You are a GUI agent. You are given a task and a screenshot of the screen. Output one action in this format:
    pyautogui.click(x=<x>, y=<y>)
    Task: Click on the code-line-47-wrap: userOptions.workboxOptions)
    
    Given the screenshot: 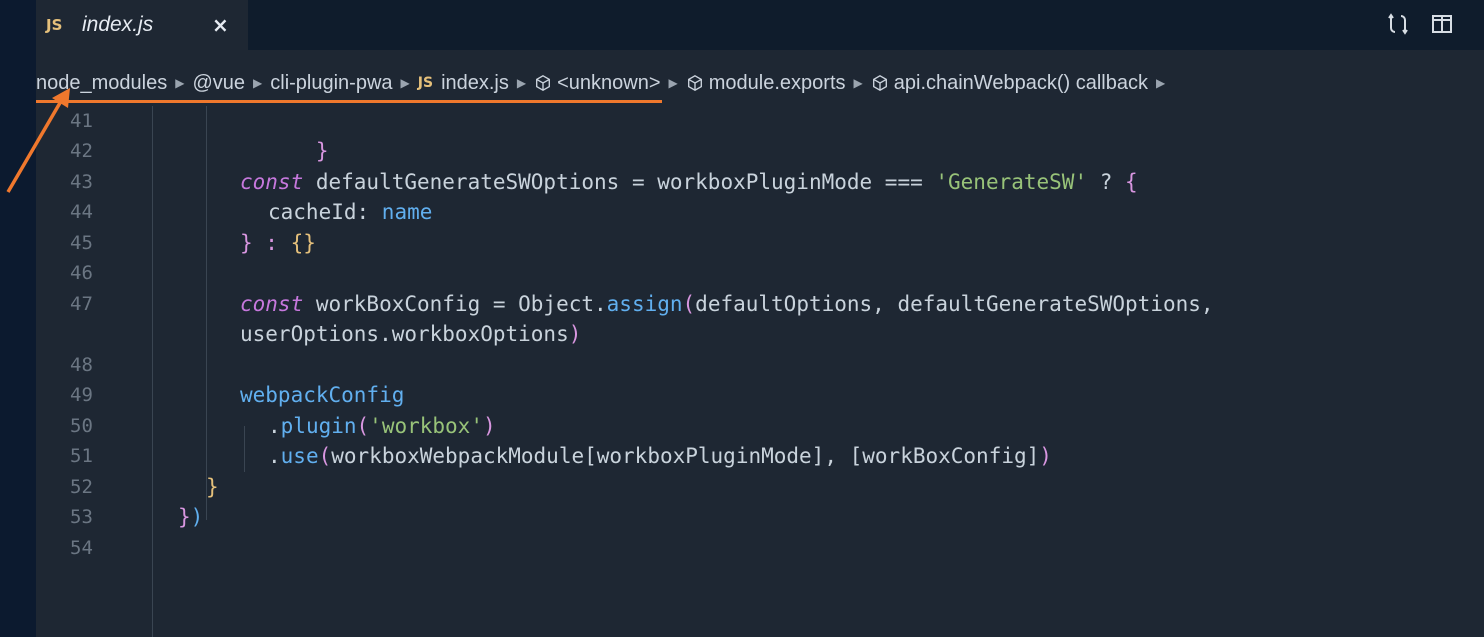 What is the action you would take?
    pyautogui.click(x=411, y=334)
    